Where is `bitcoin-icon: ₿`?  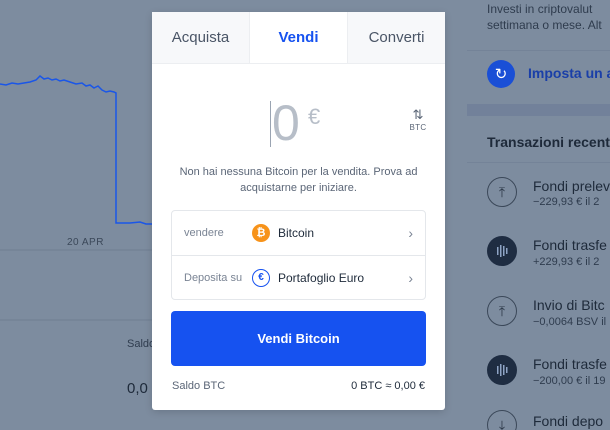 bitcoin-icon: ₿ is located at coordinates (261, 233).